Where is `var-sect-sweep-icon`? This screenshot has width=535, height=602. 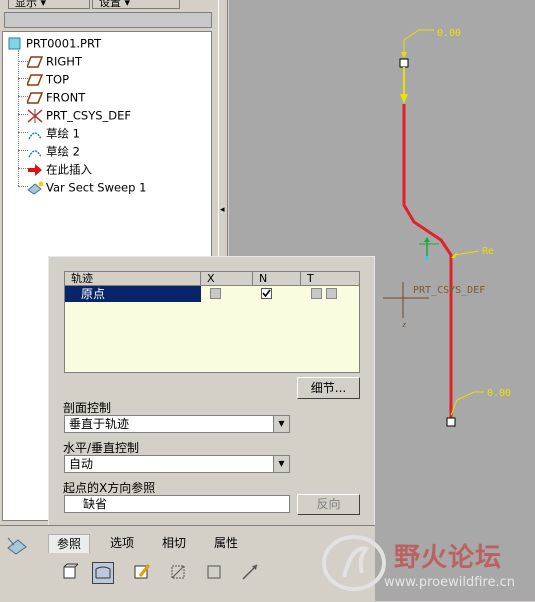 var-sect-sweep-icon is located at coordinates (35, 188).